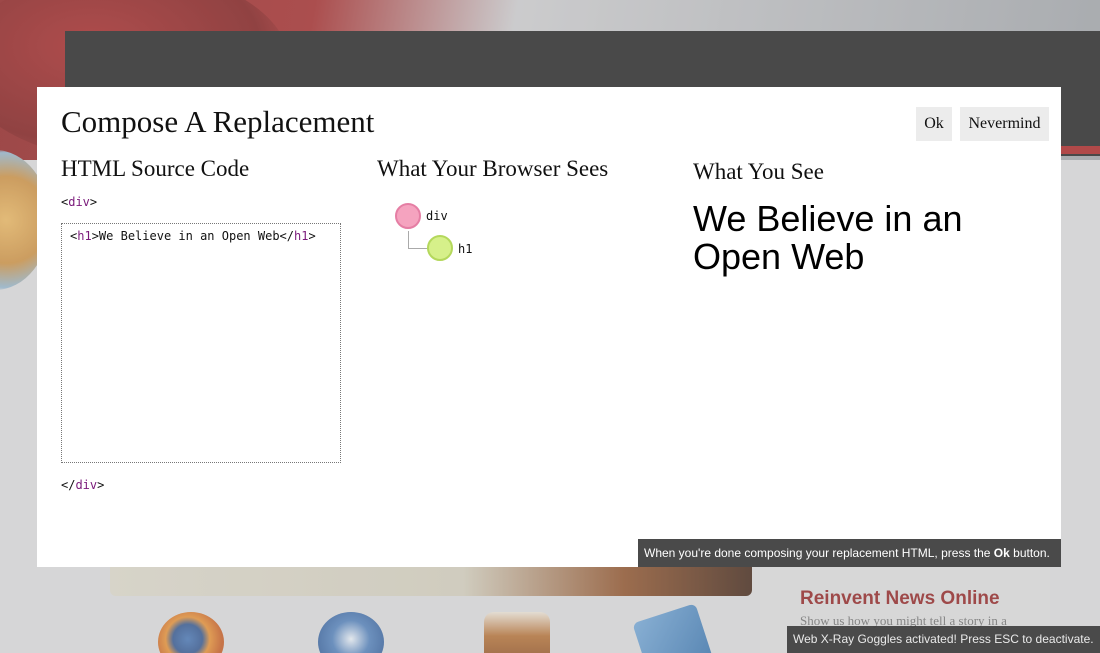 Image resolution: width=1100 pixels, height=653 pixels. What do you see at coordinates (934, 124) in the screenshot?
I see `ok-button: Ok` at bounding box center [934, 124].